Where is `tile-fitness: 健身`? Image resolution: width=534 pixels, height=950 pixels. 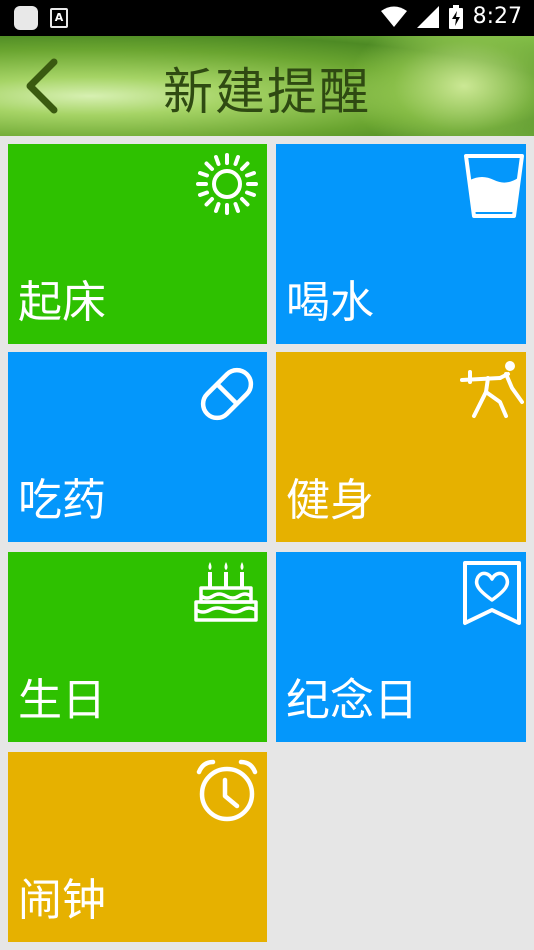 tile-fitness: 健身 is located at coordinates (401, 447).